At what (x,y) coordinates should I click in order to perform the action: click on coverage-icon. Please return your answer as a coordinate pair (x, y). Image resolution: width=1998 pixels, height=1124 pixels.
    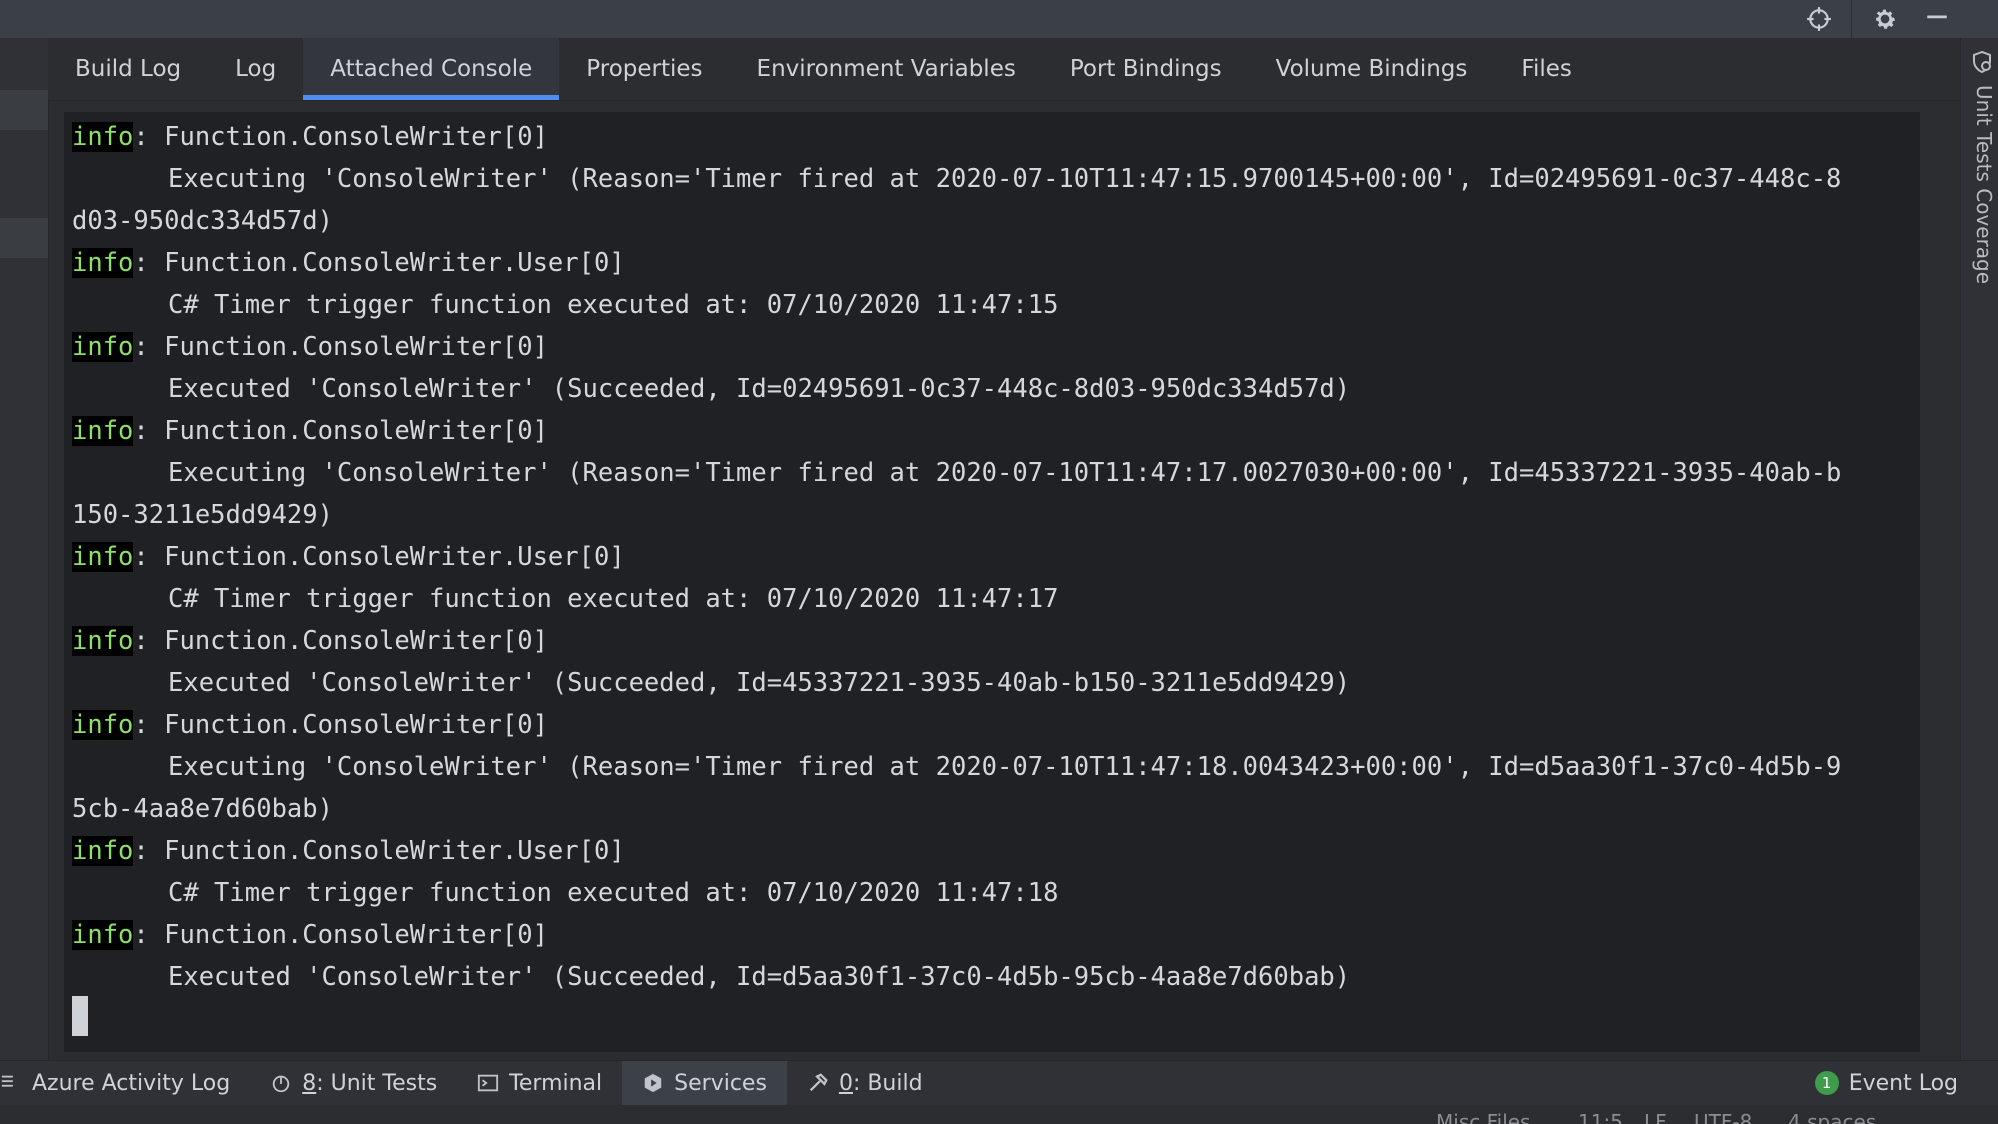
    Looking at the image, I should click on (1982, 62).